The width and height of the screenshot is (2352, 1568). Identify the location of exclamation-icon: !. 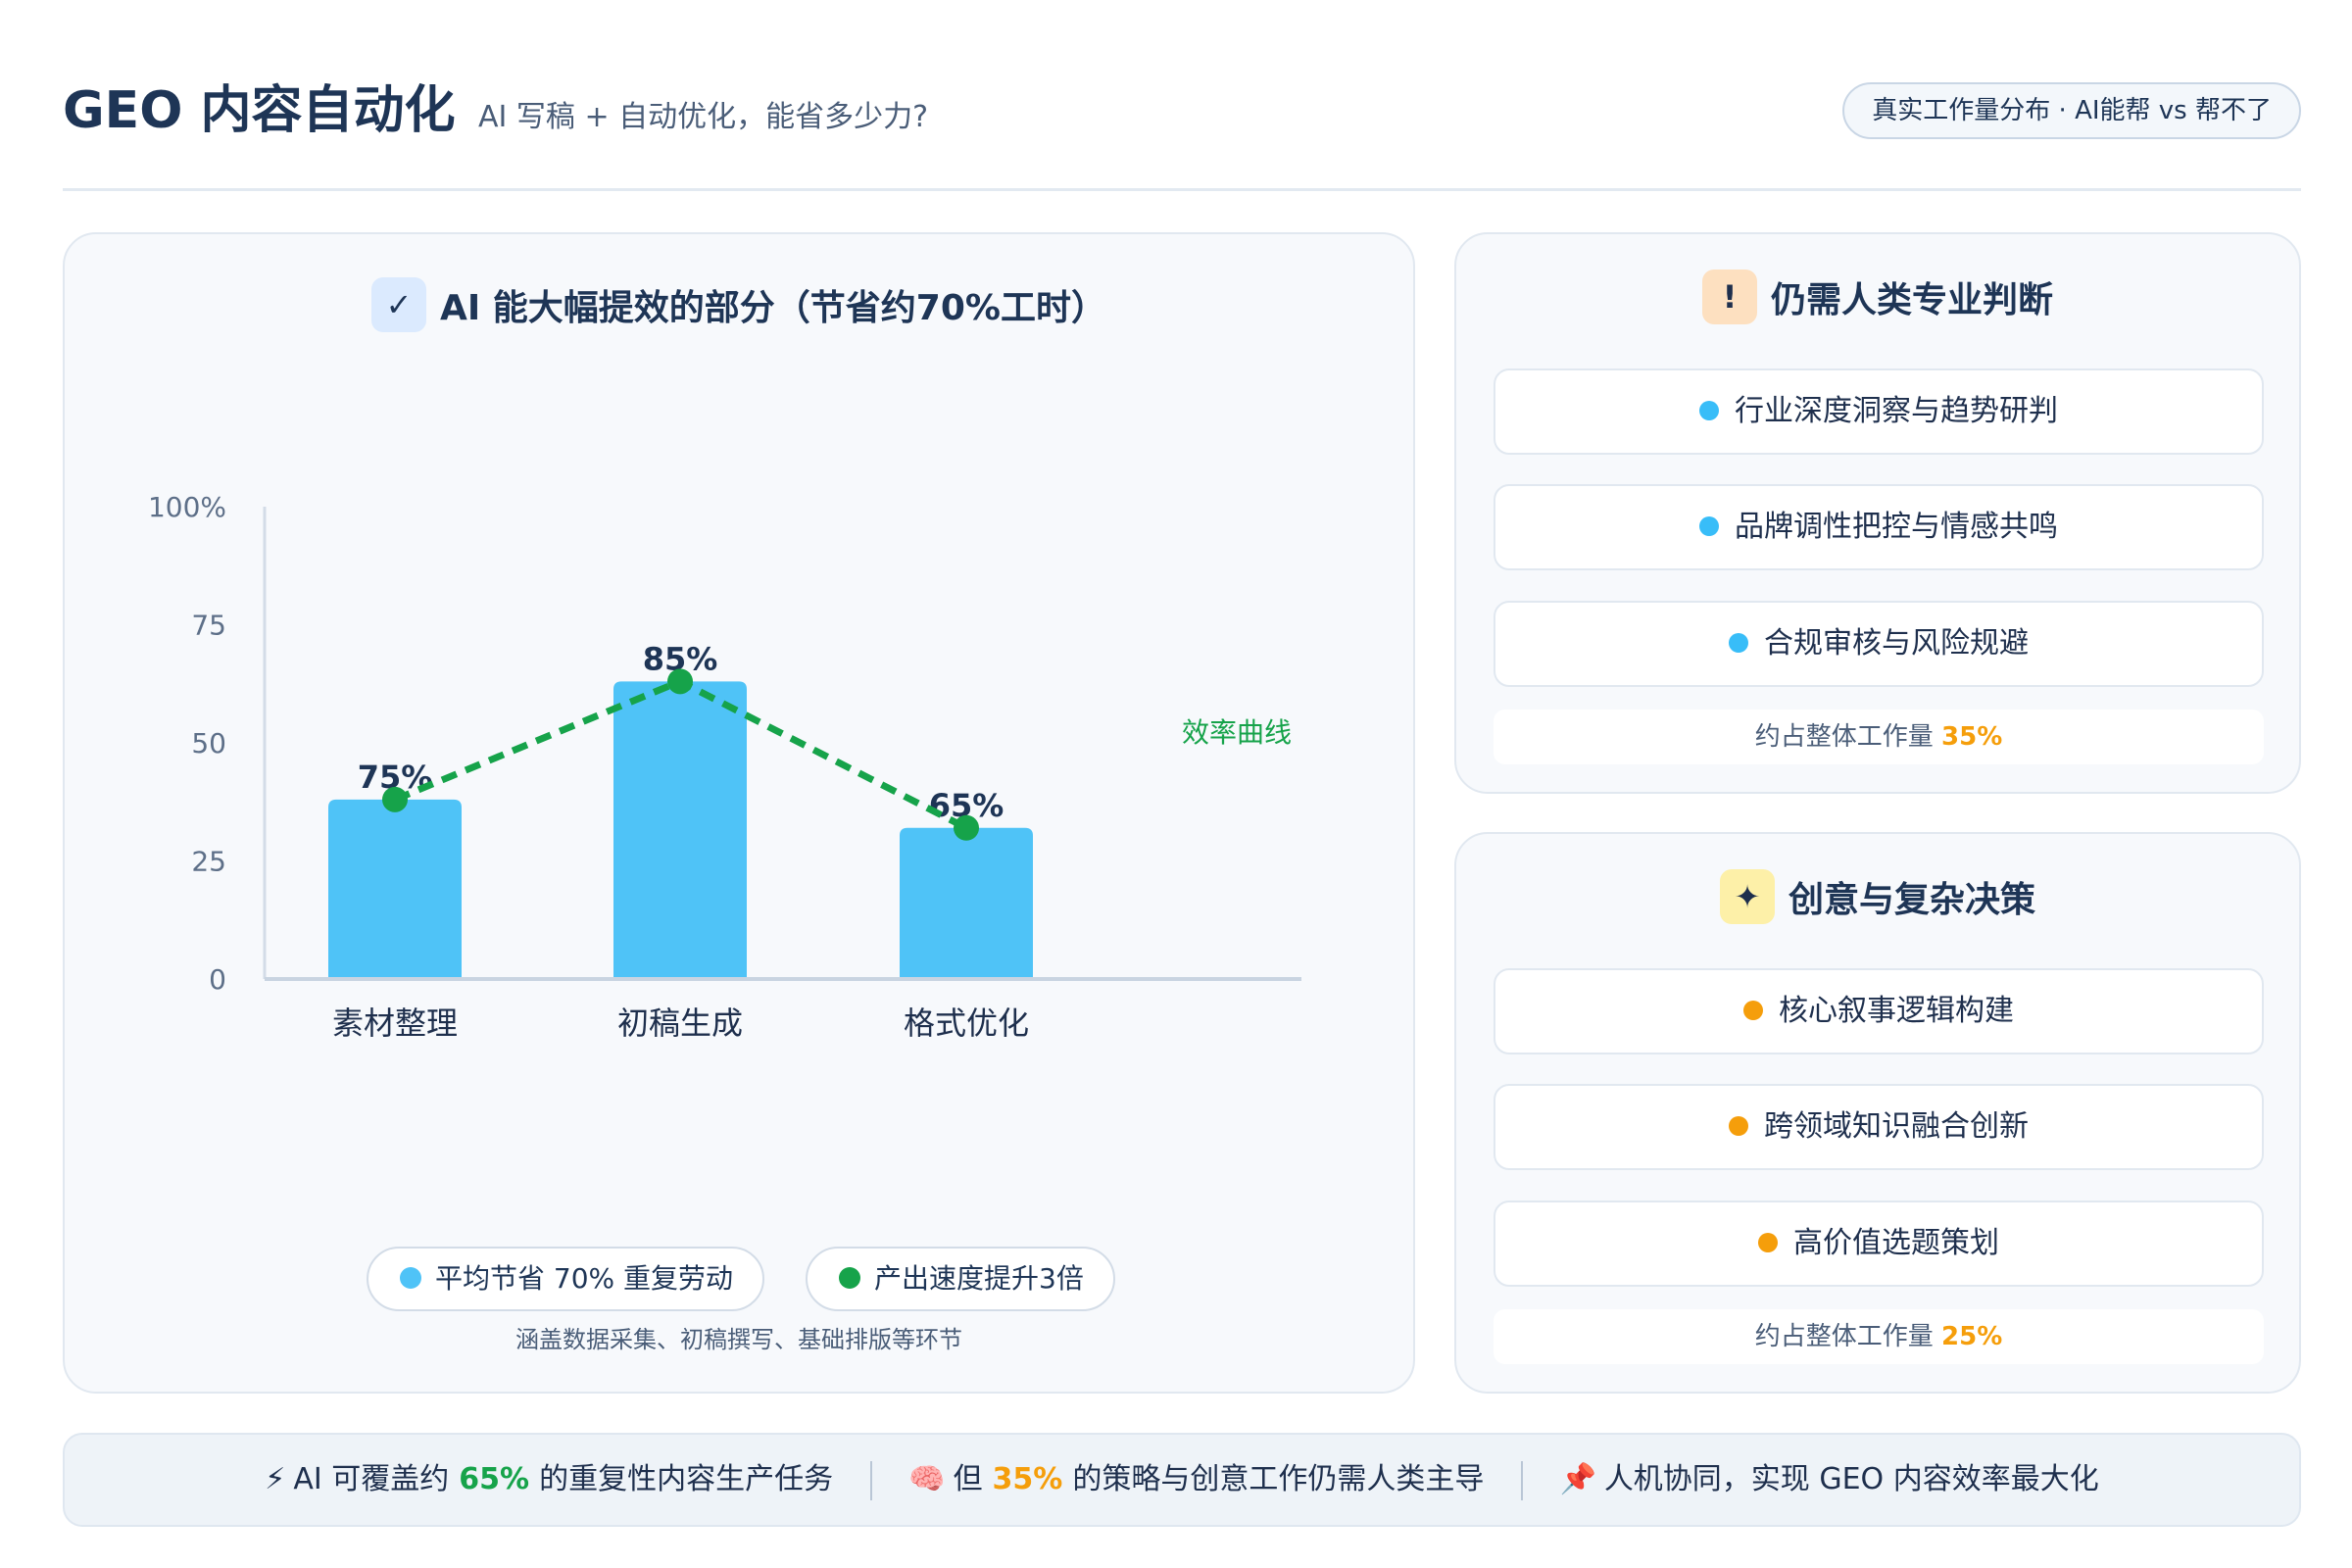
(1729, 297).